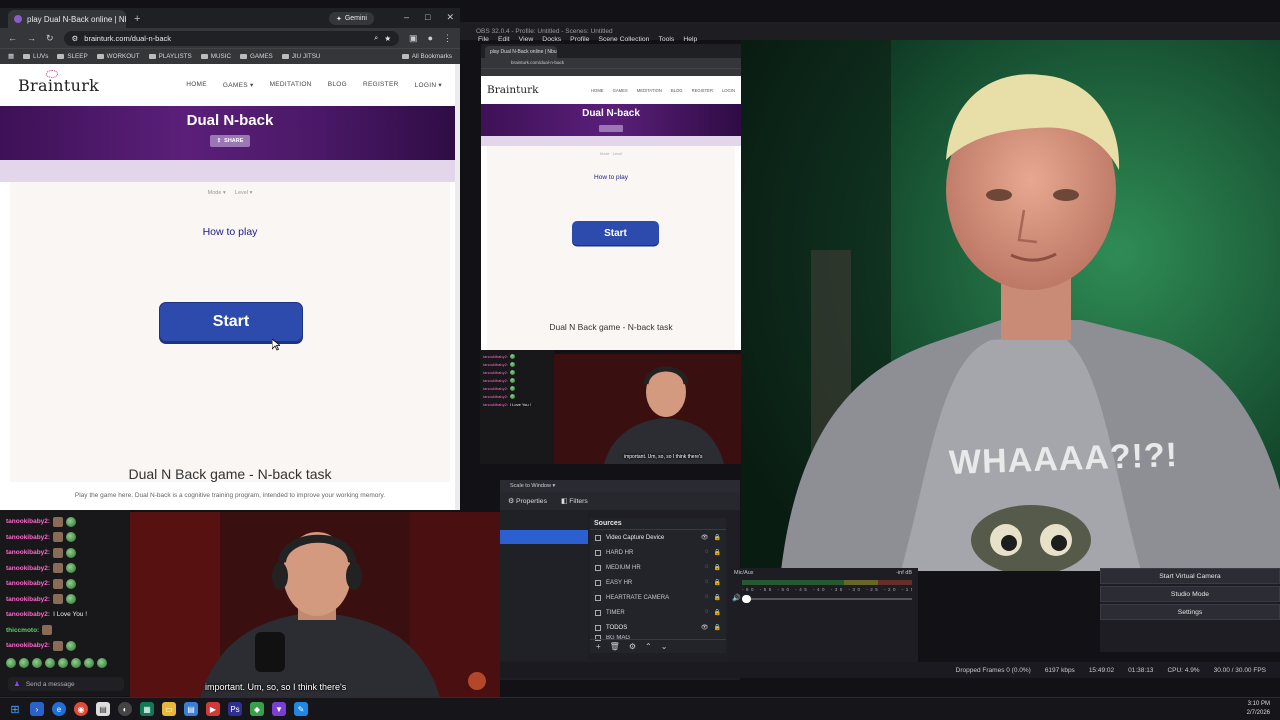  I want to click on properties-button: ⚙ Properties, so click(527, 501).